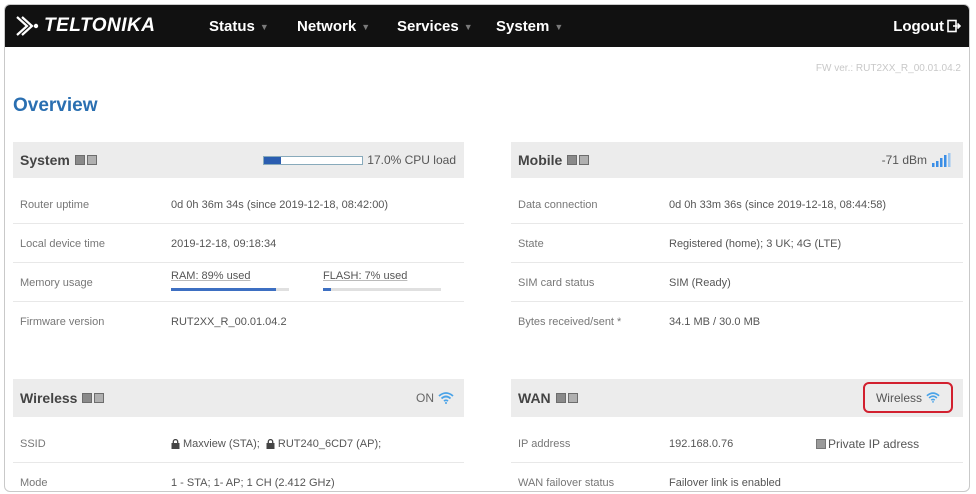 The width and height of the screenshot is (976, 494). I want to click on nav-network: Network ▼, so click(333, 26).